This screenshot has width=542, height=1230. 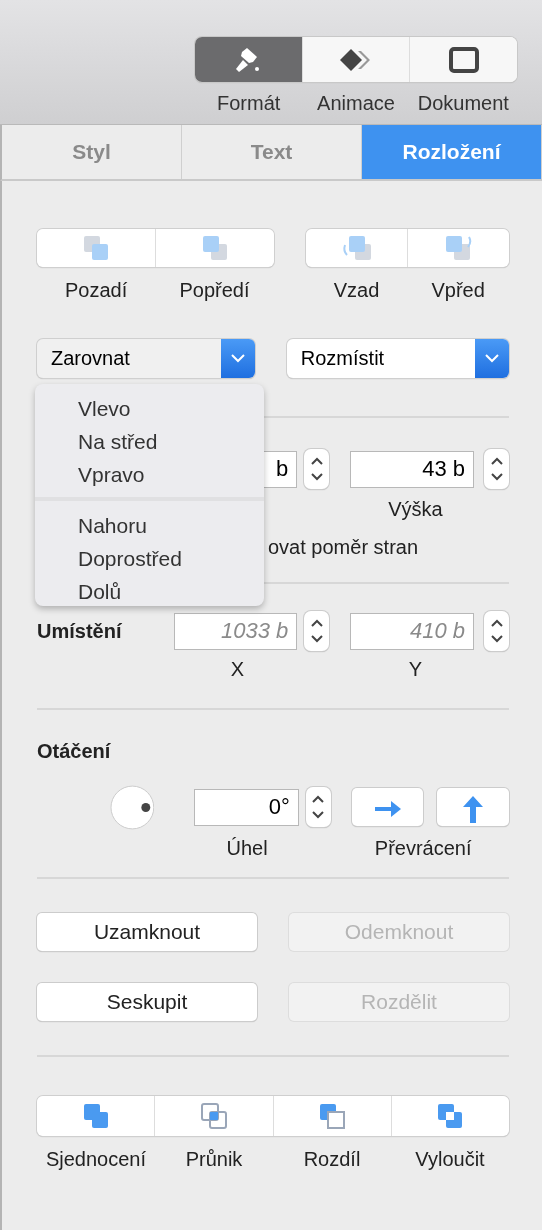 What do you see at coordinates (247, 848) in the screenshot?
I see `angle-label: Úhel` at bounding box center [247, 848].